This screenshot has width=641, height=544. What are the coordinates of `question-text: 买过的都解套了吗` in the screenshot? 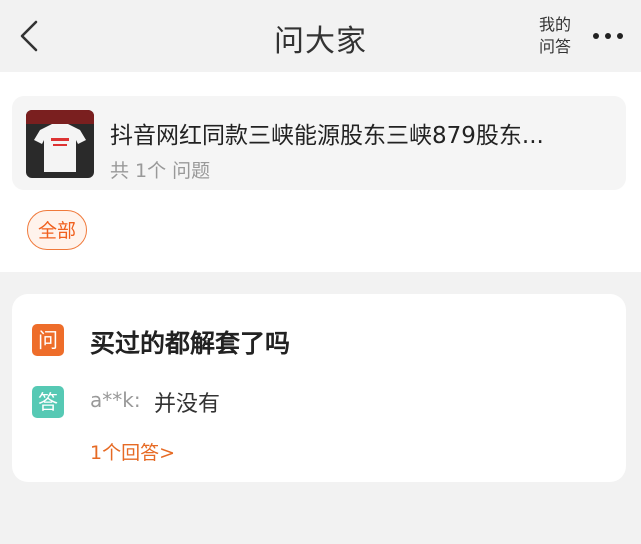 It's located at (190, 343).